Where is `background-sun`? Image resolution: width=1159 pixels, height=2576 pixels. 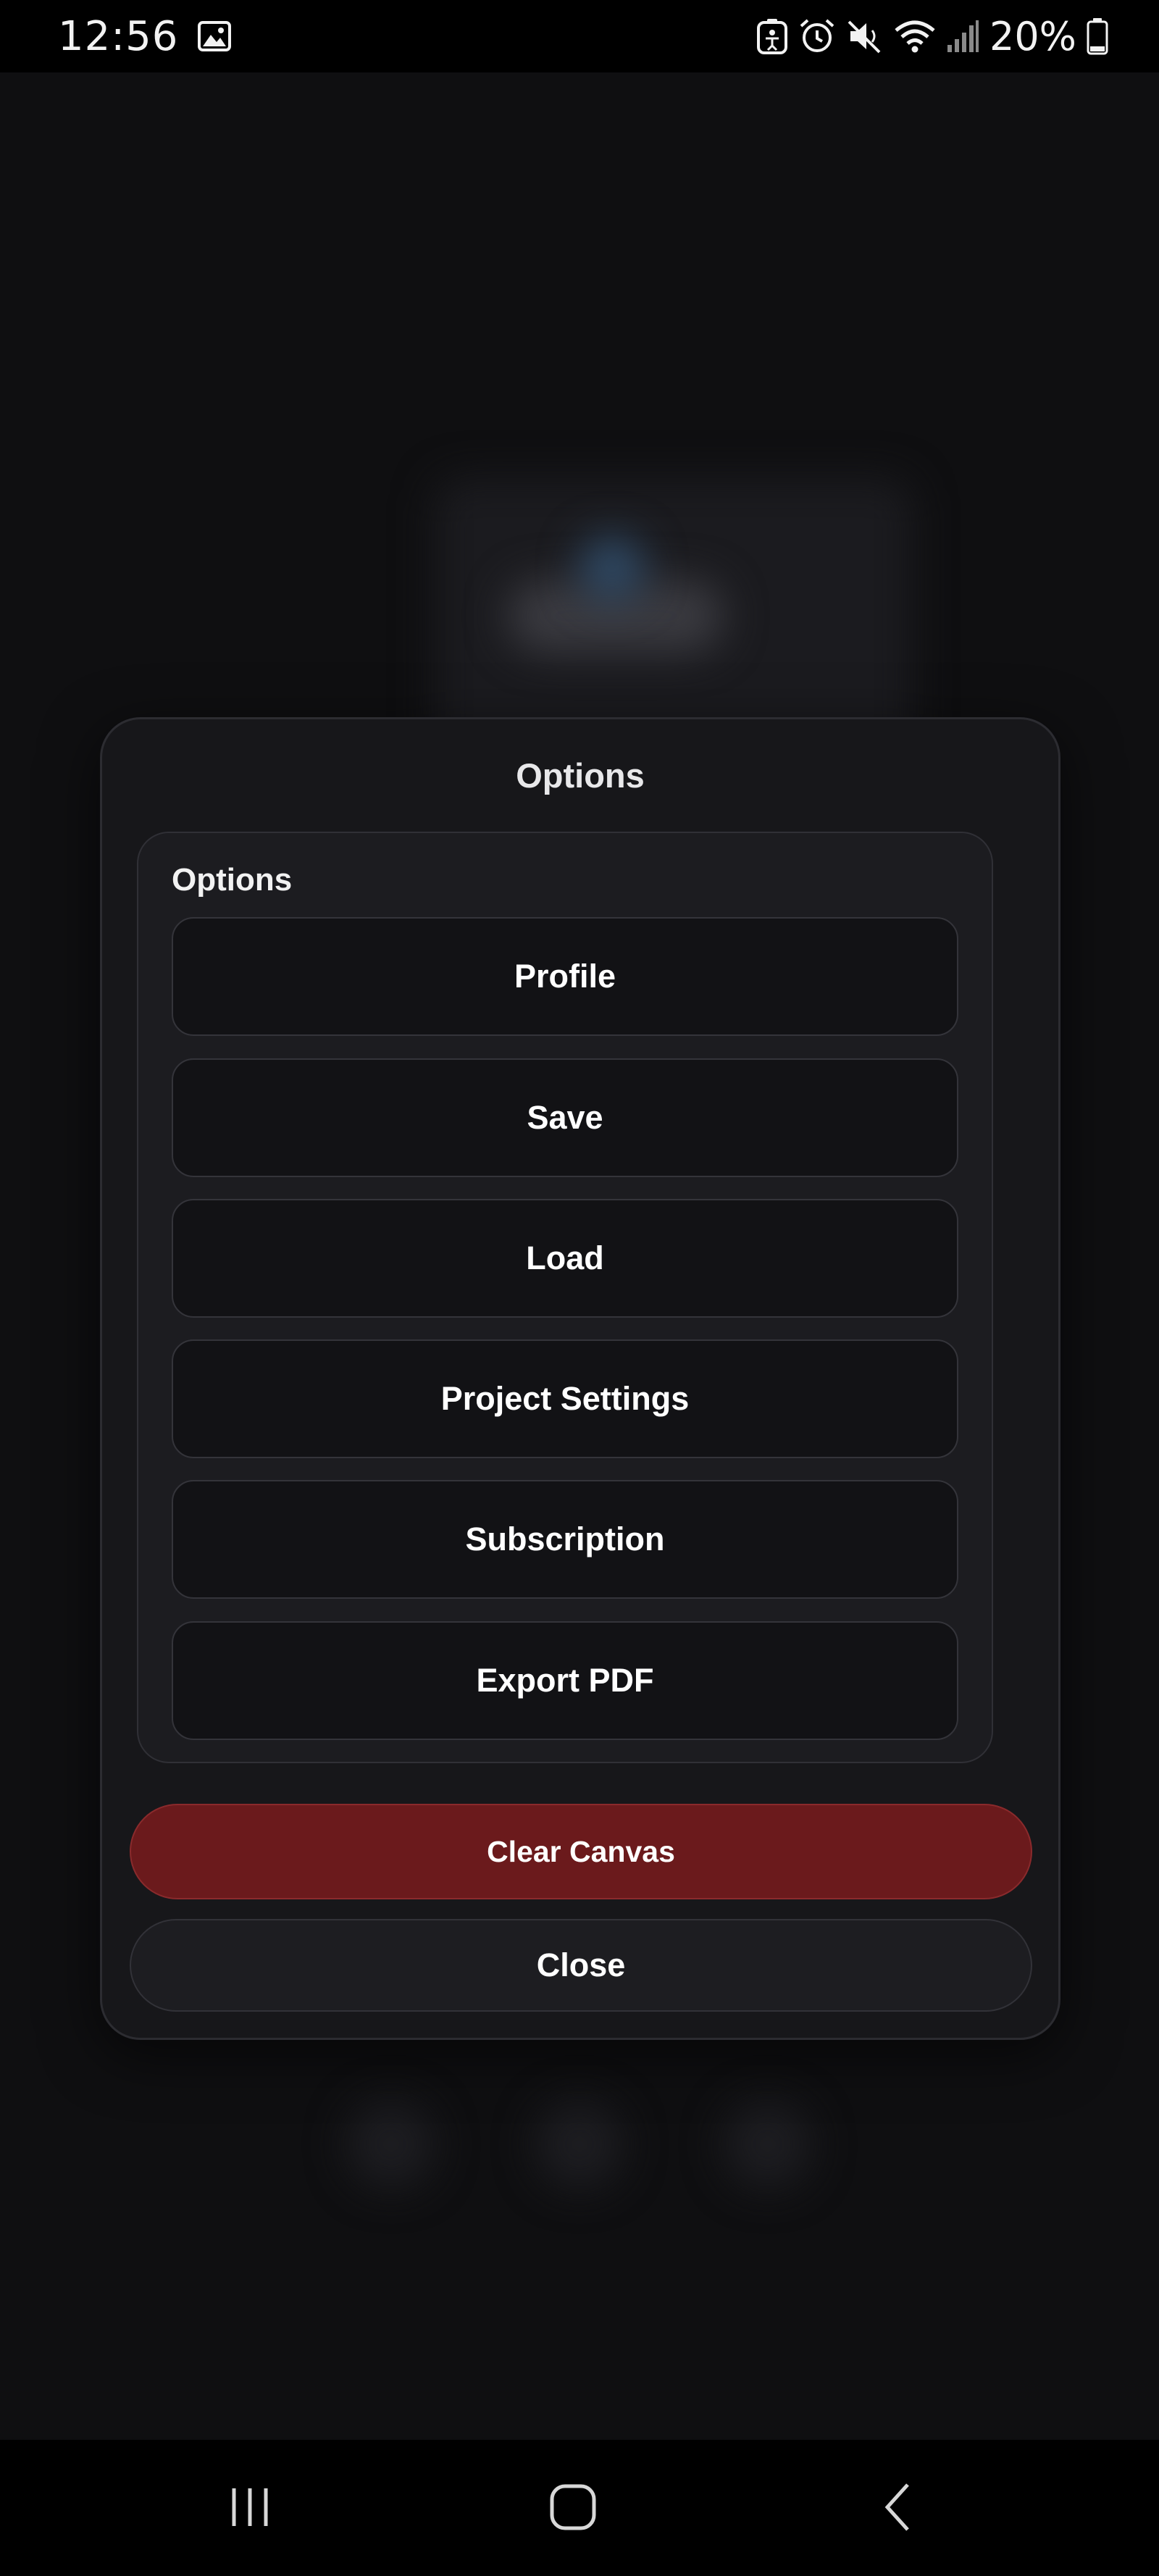
background-sun is located at coordinates (612, 568).